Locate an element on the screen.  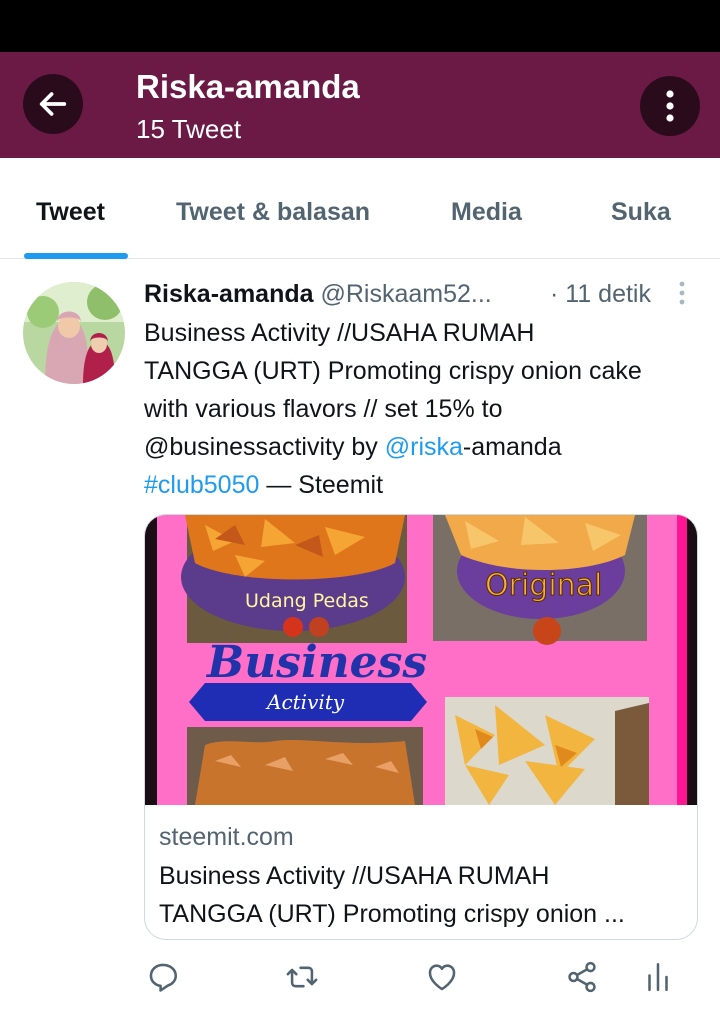
tweet-header: Riska-amanda @Riskaam52... · 11 detik is located at coordinates (424, 296).